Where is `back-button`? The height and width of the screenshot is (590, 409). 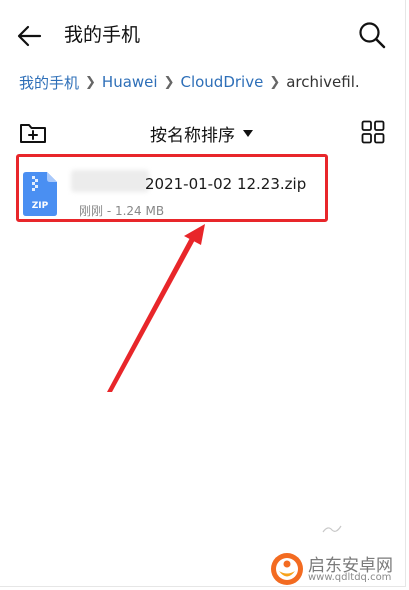
back-button is located at coordinates (30, 36).